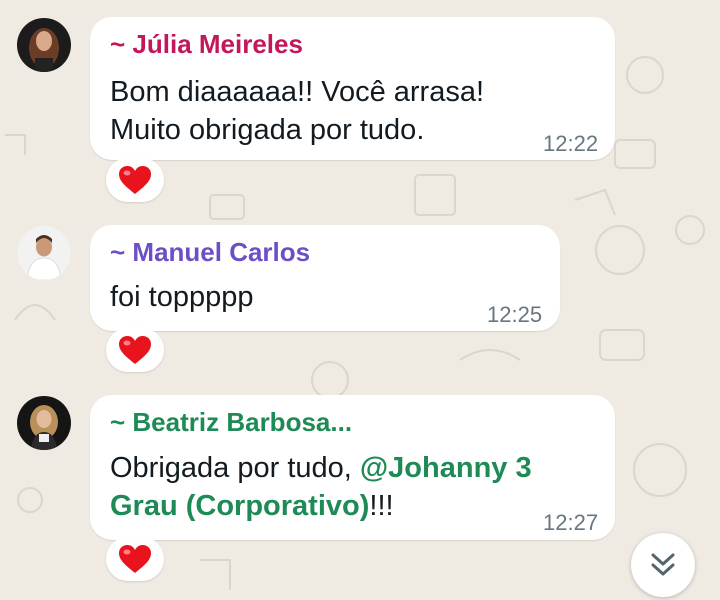  I want to click on double-chevron-down-icon, so click(663, 564).